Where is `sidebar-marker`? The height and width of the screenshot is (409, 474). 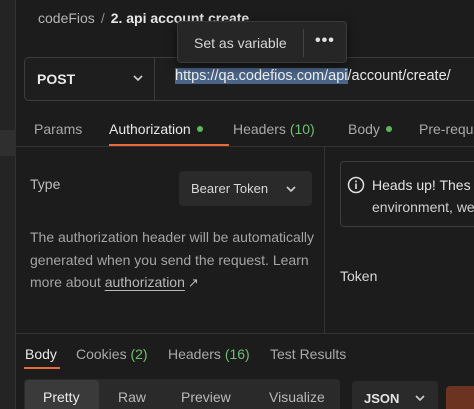 sidebar-marker is located at coordinates (8, 143).